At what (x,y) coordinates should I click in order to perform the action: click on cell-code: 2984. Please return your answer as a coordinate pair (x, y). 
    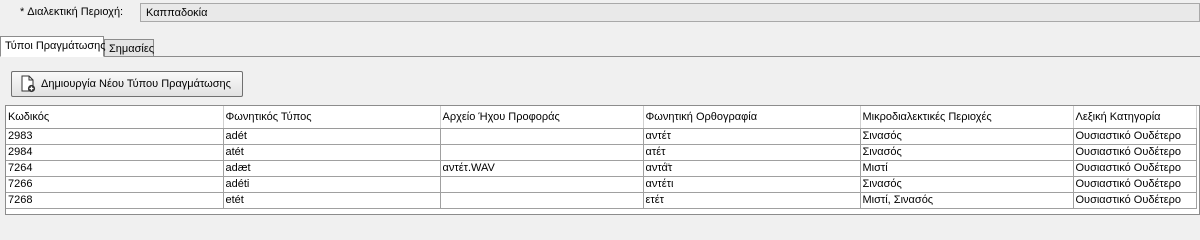
    Looking at the image, I should click on (115, 152).